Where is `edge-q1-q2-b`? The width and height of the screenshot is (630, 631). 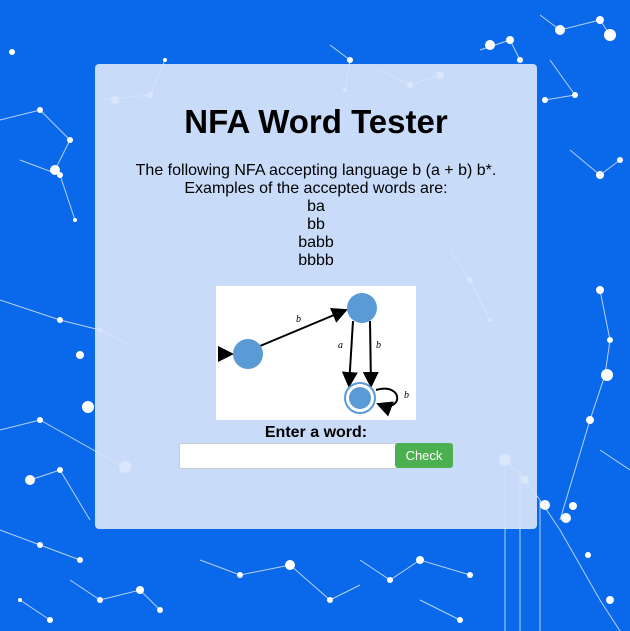 edge-q1-q2-b is located at coordinates (370, 354).